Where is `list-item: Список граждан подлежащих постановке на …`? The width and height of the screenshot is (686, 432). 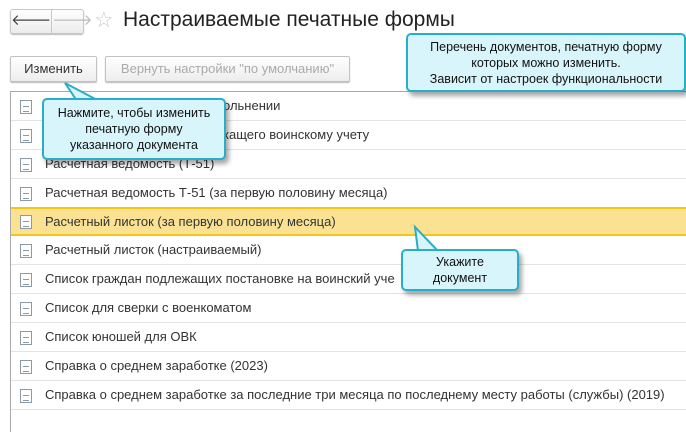
list-item: Список граждан подлежащих постановке на … is located at coordinates (348, 279).